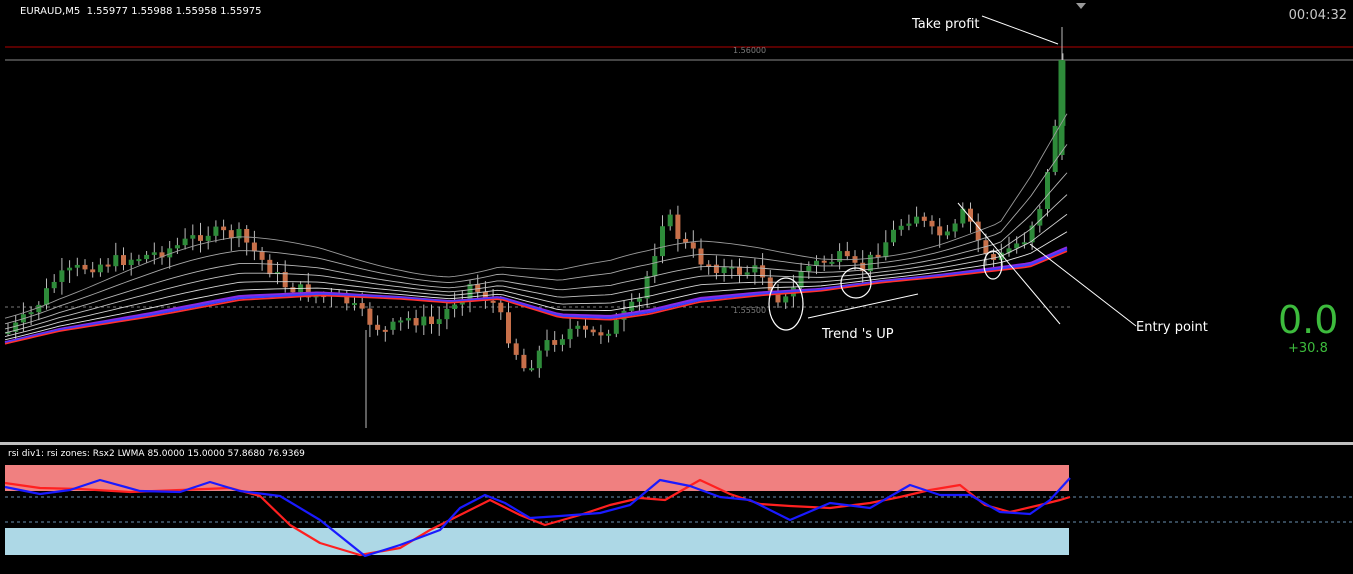 The image size is (1353, 574). I want to click on entry-point-annotation: Entry point, so click(1172, 327).